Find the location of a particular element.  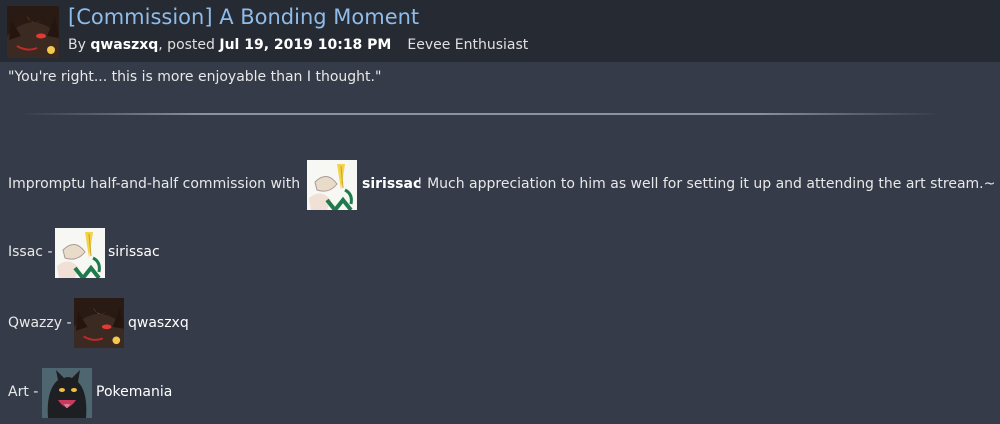

credit-user-pokemania: Pokemania is located at coordinates (134, 392).